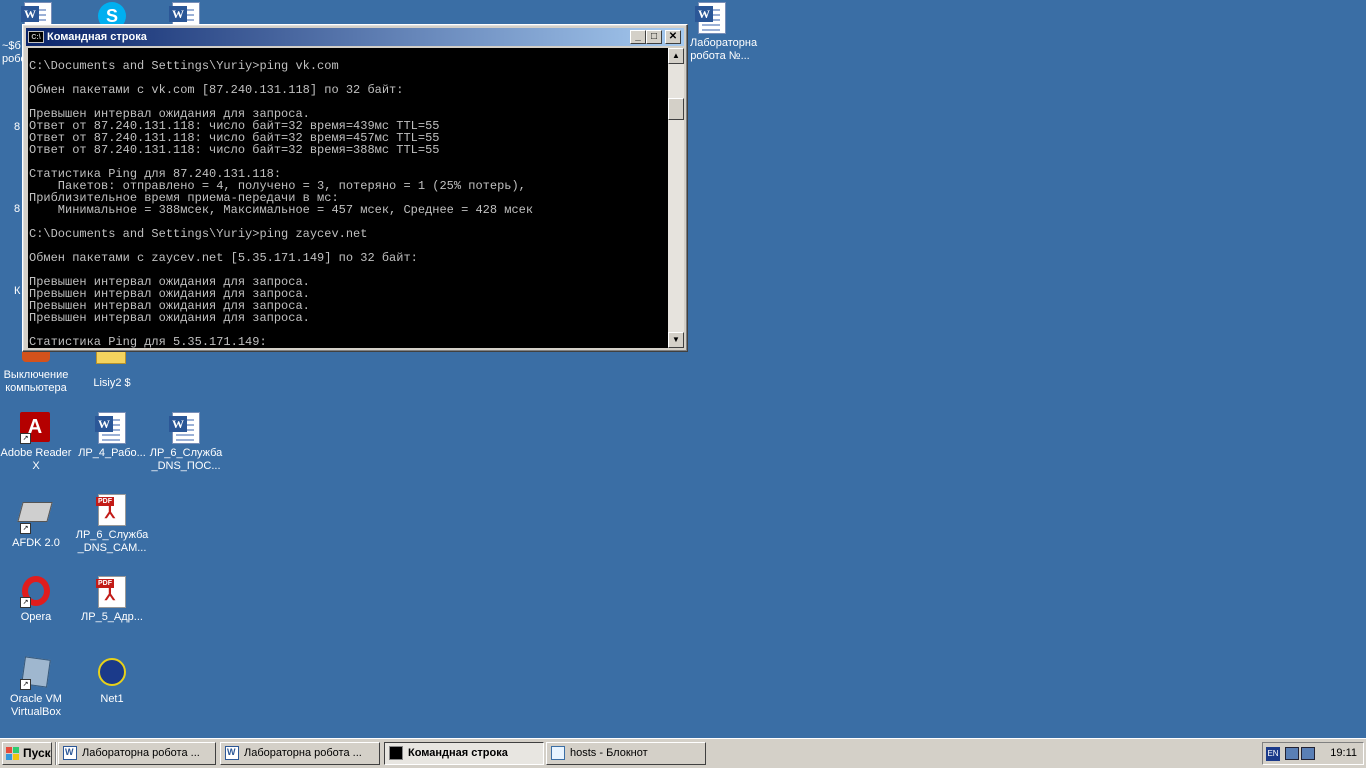  What do you see at coordinates (36, 459) in the screenshot?
I see `icon-label: Adobe Reader X` at bounding box center [36, 459].